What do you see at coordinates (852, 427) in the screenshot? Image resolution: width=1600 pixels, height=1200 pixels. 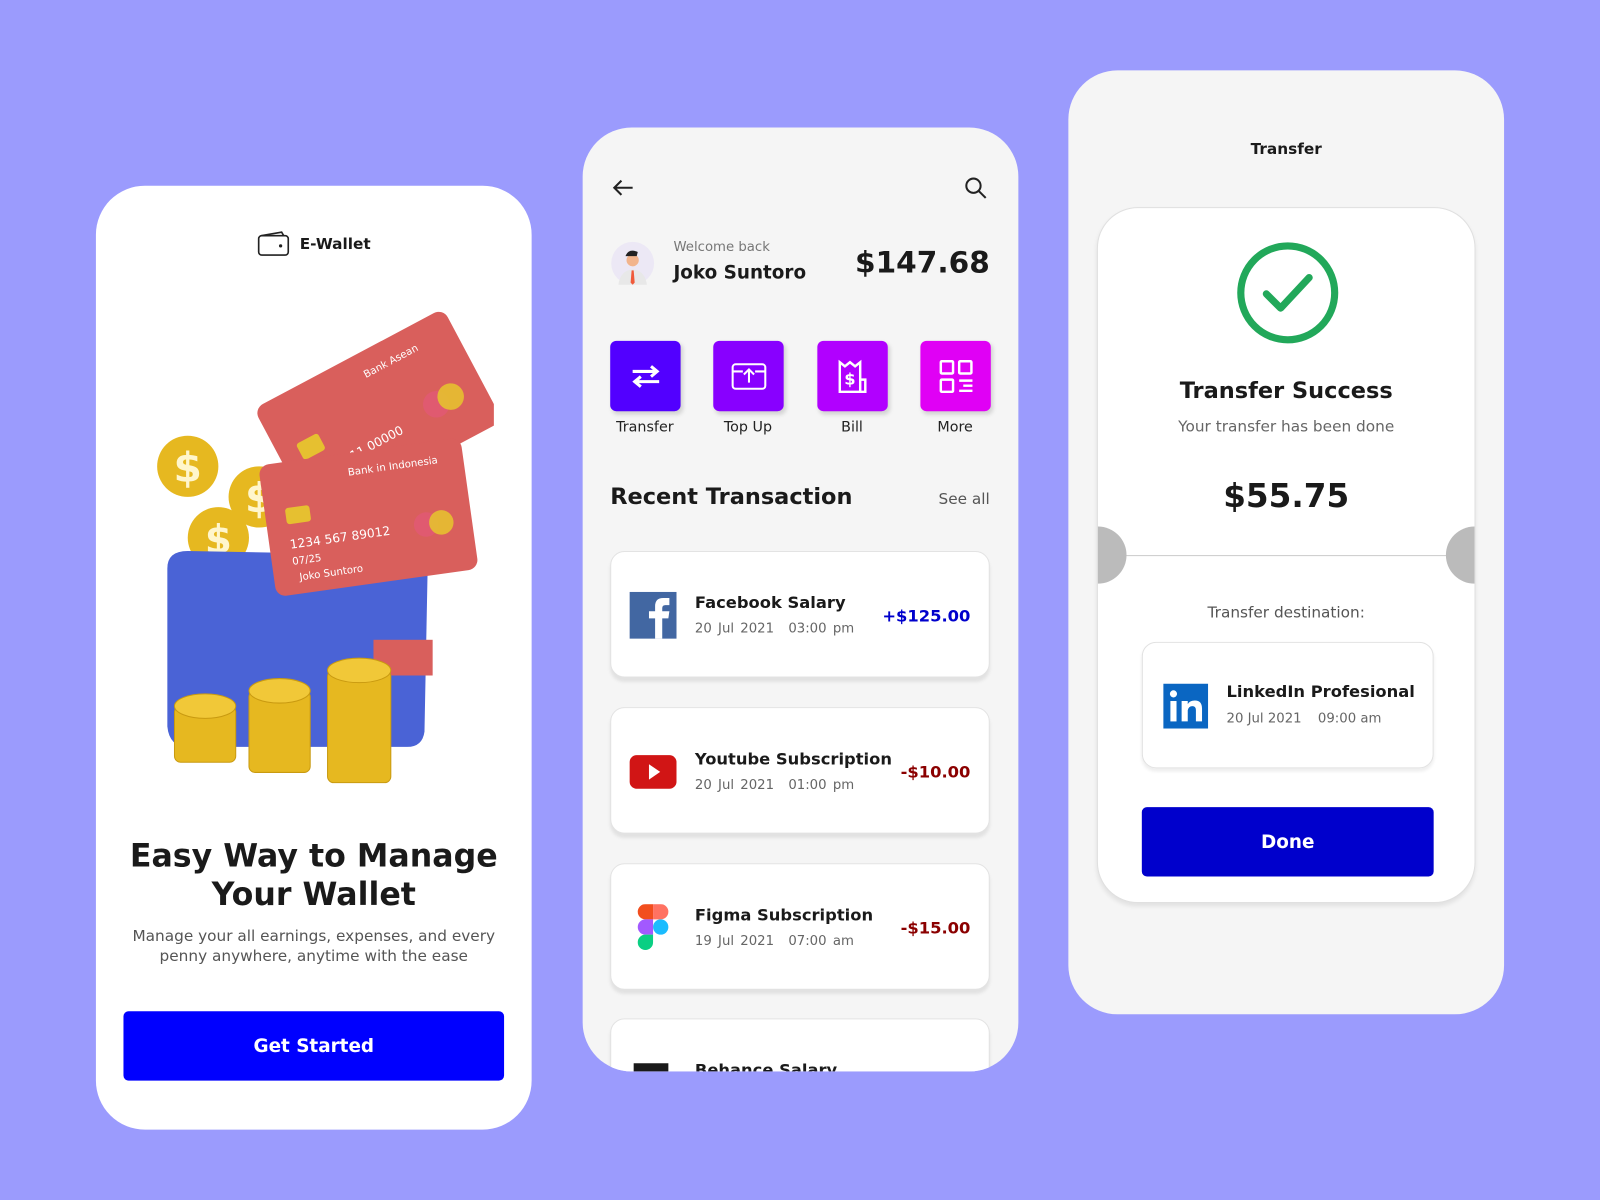 I see `quick-action-label: Bill` at bounding box center [852, 427].